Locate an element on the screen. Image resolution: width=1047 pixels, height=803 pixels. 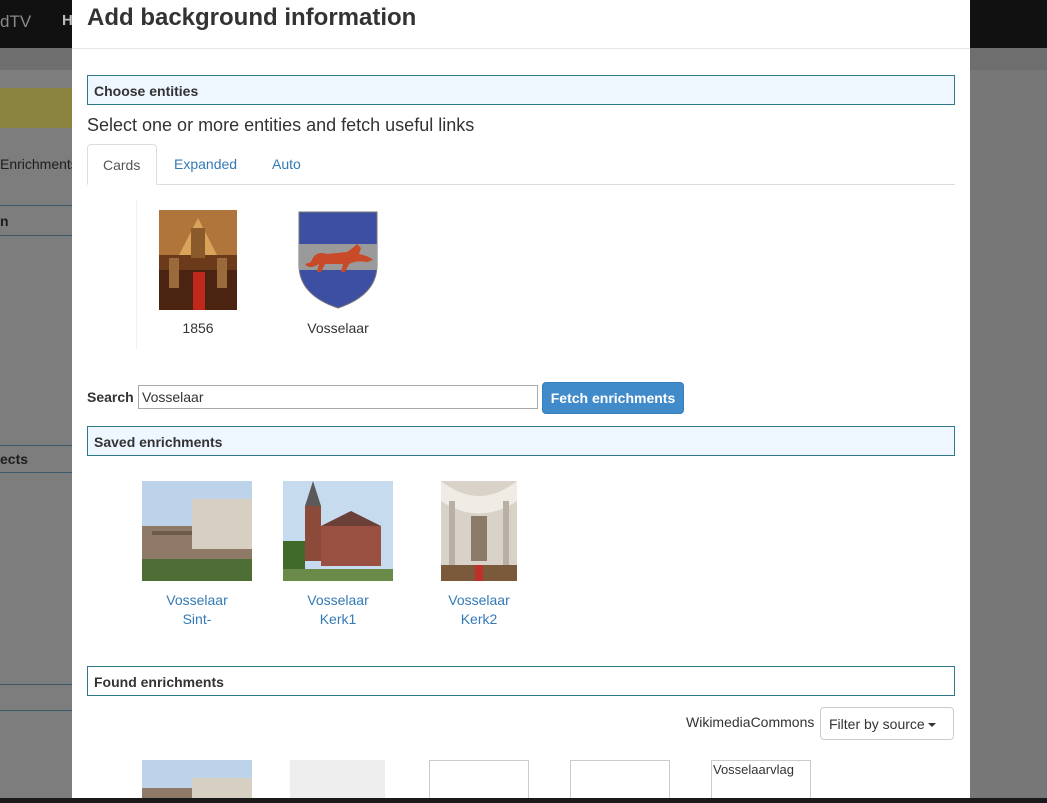
coat-of-arms-thumbnail is located at coordinates (338, 260).